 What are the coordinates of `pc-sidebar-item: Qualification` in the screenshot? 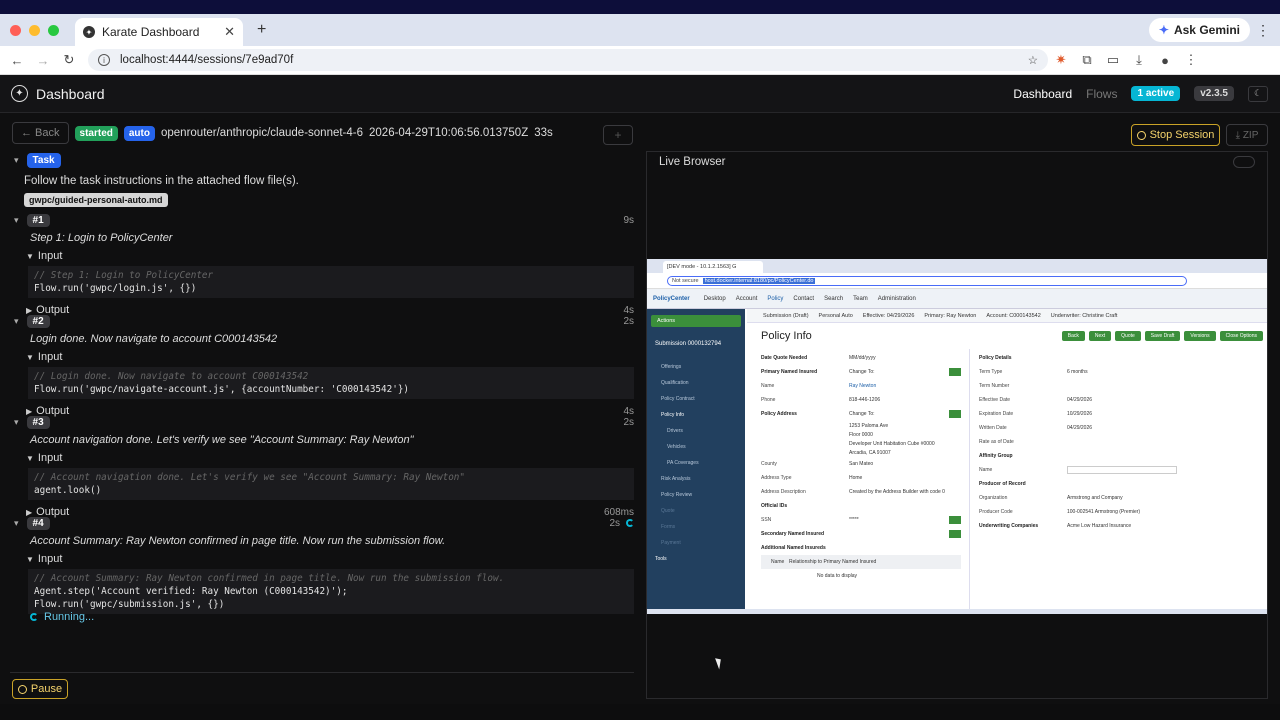 It's located at (675, 383).